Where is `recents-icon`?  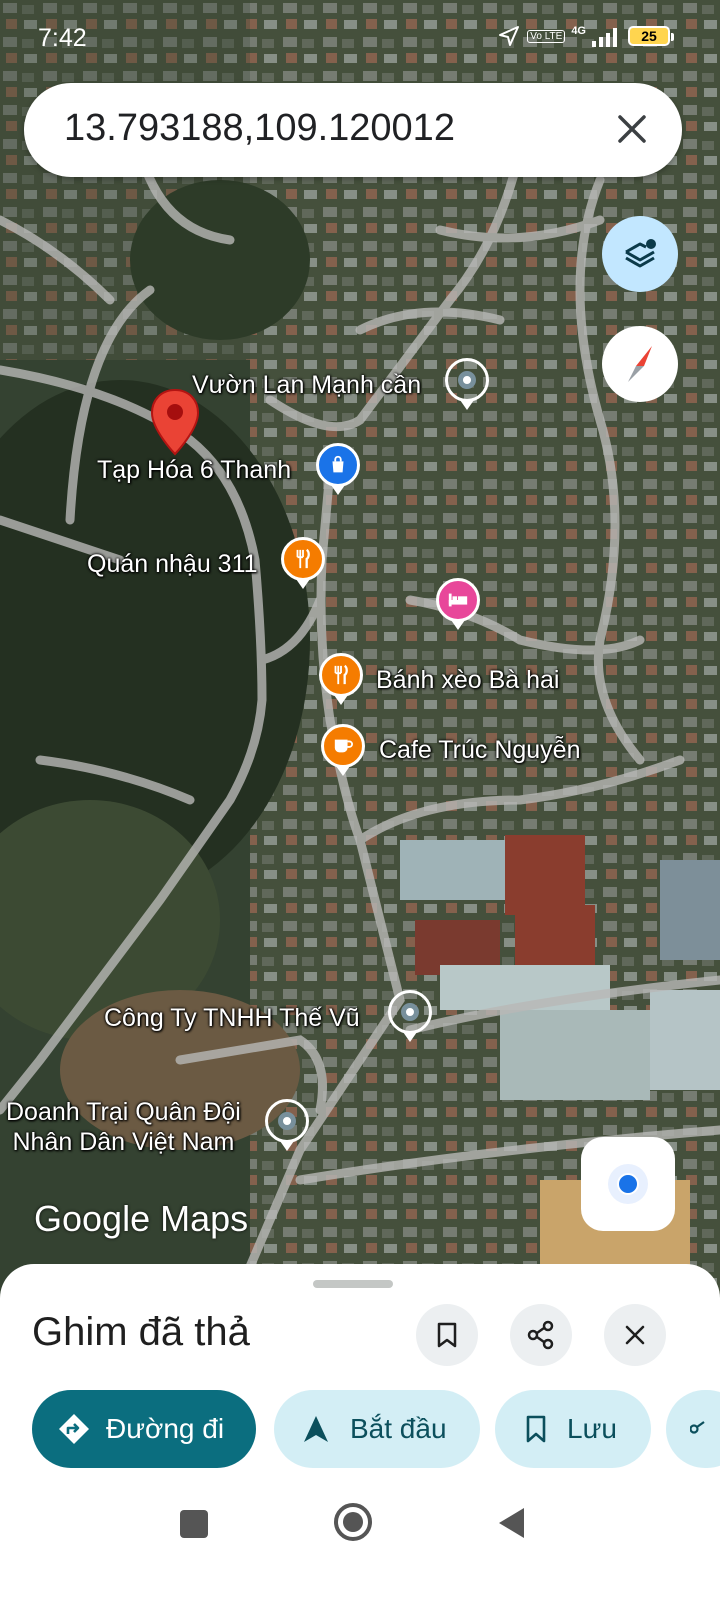
recents-icon is located at coordinates (194, 1524).